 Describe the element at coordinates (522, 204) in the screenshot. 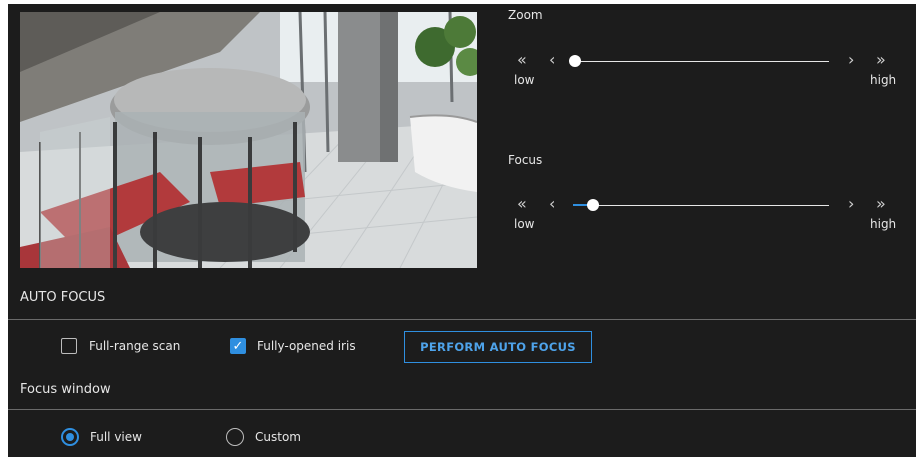

I see `focus-far-near-button: «` at that location.